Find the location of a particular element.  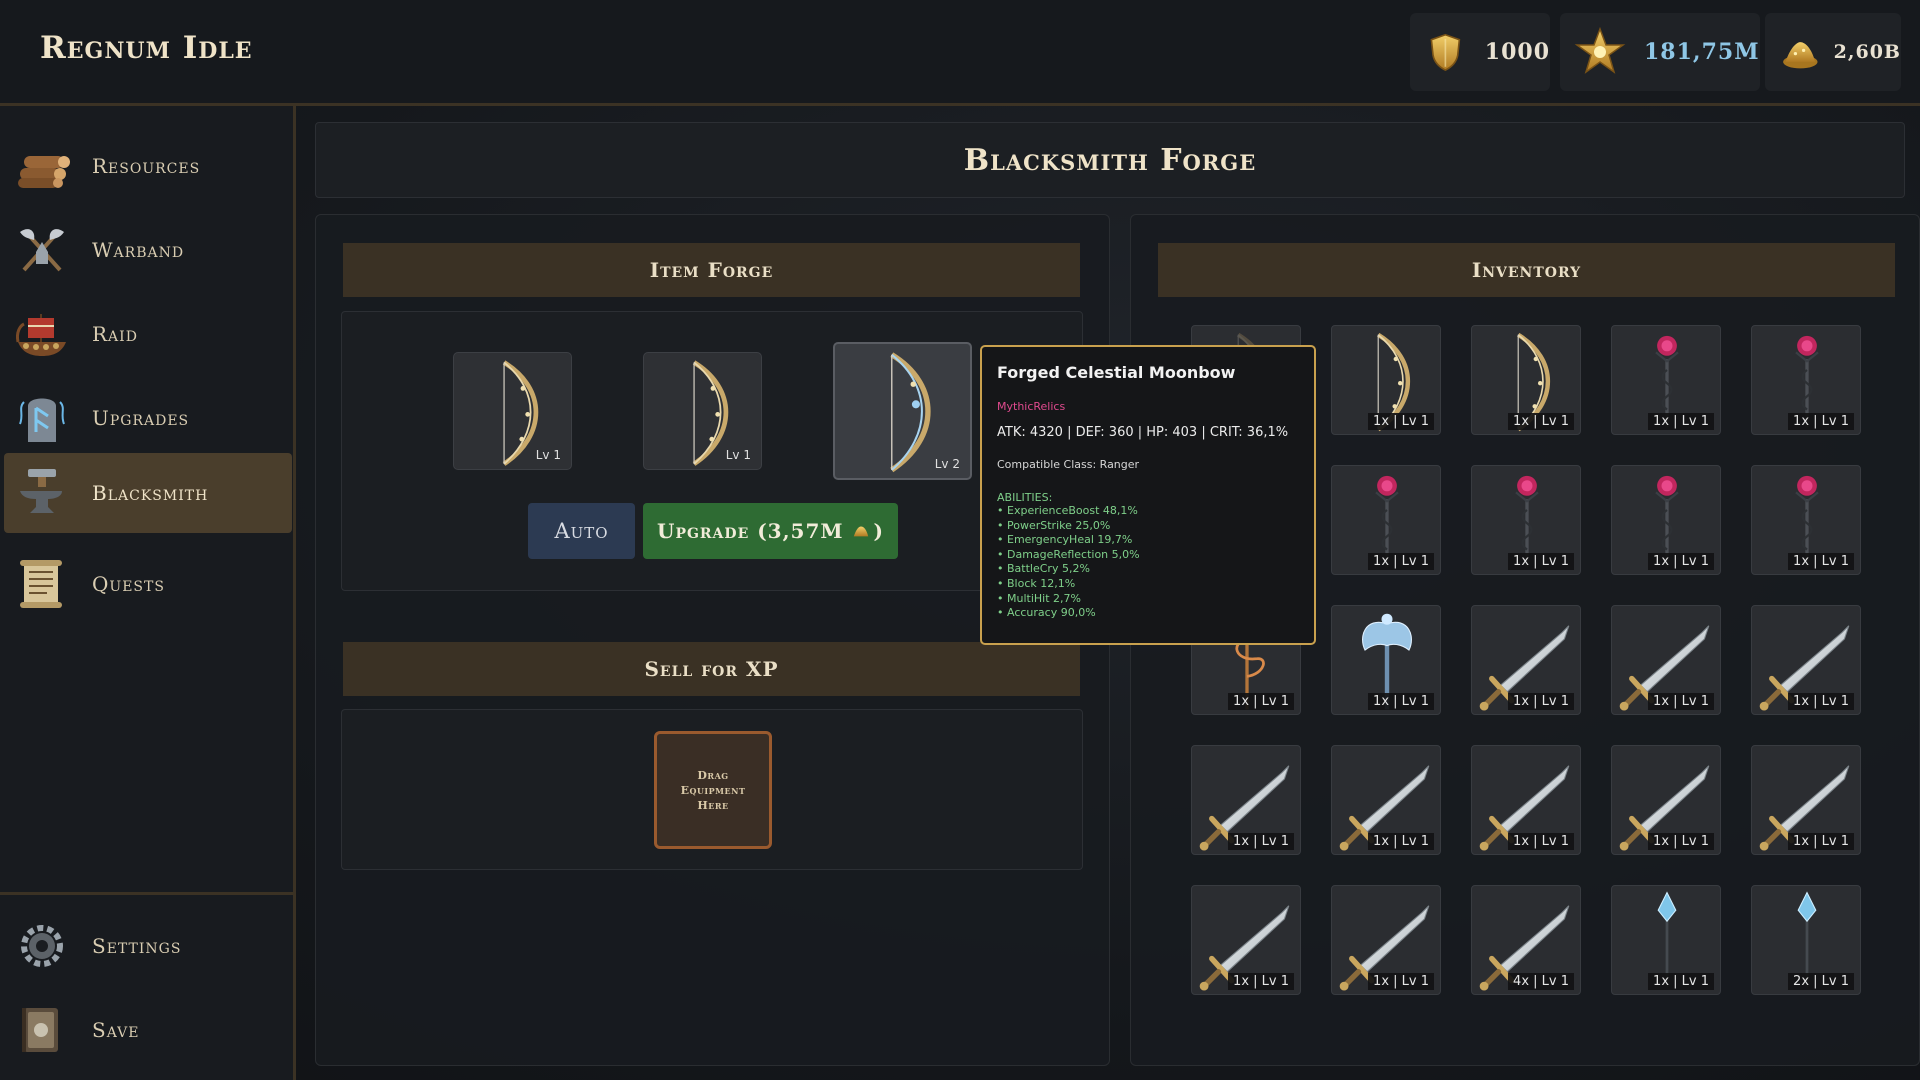

inventory-slot: 2x | Lv 1 is located at coordinates (1806, 940).